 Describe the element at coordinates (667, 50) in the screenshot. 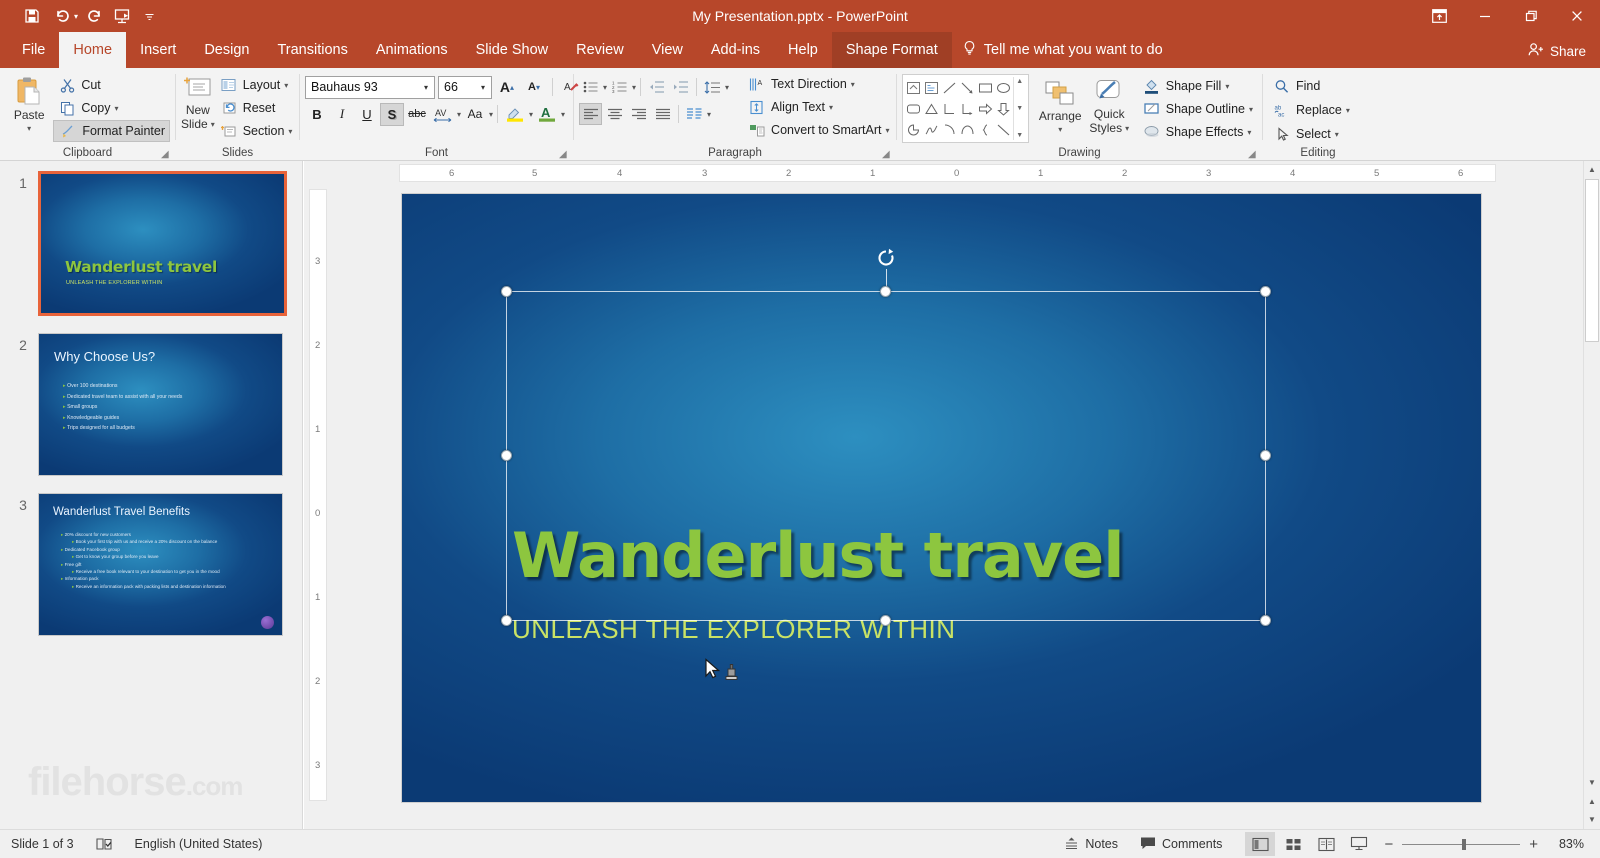

I see `tab-view: View` at that location.